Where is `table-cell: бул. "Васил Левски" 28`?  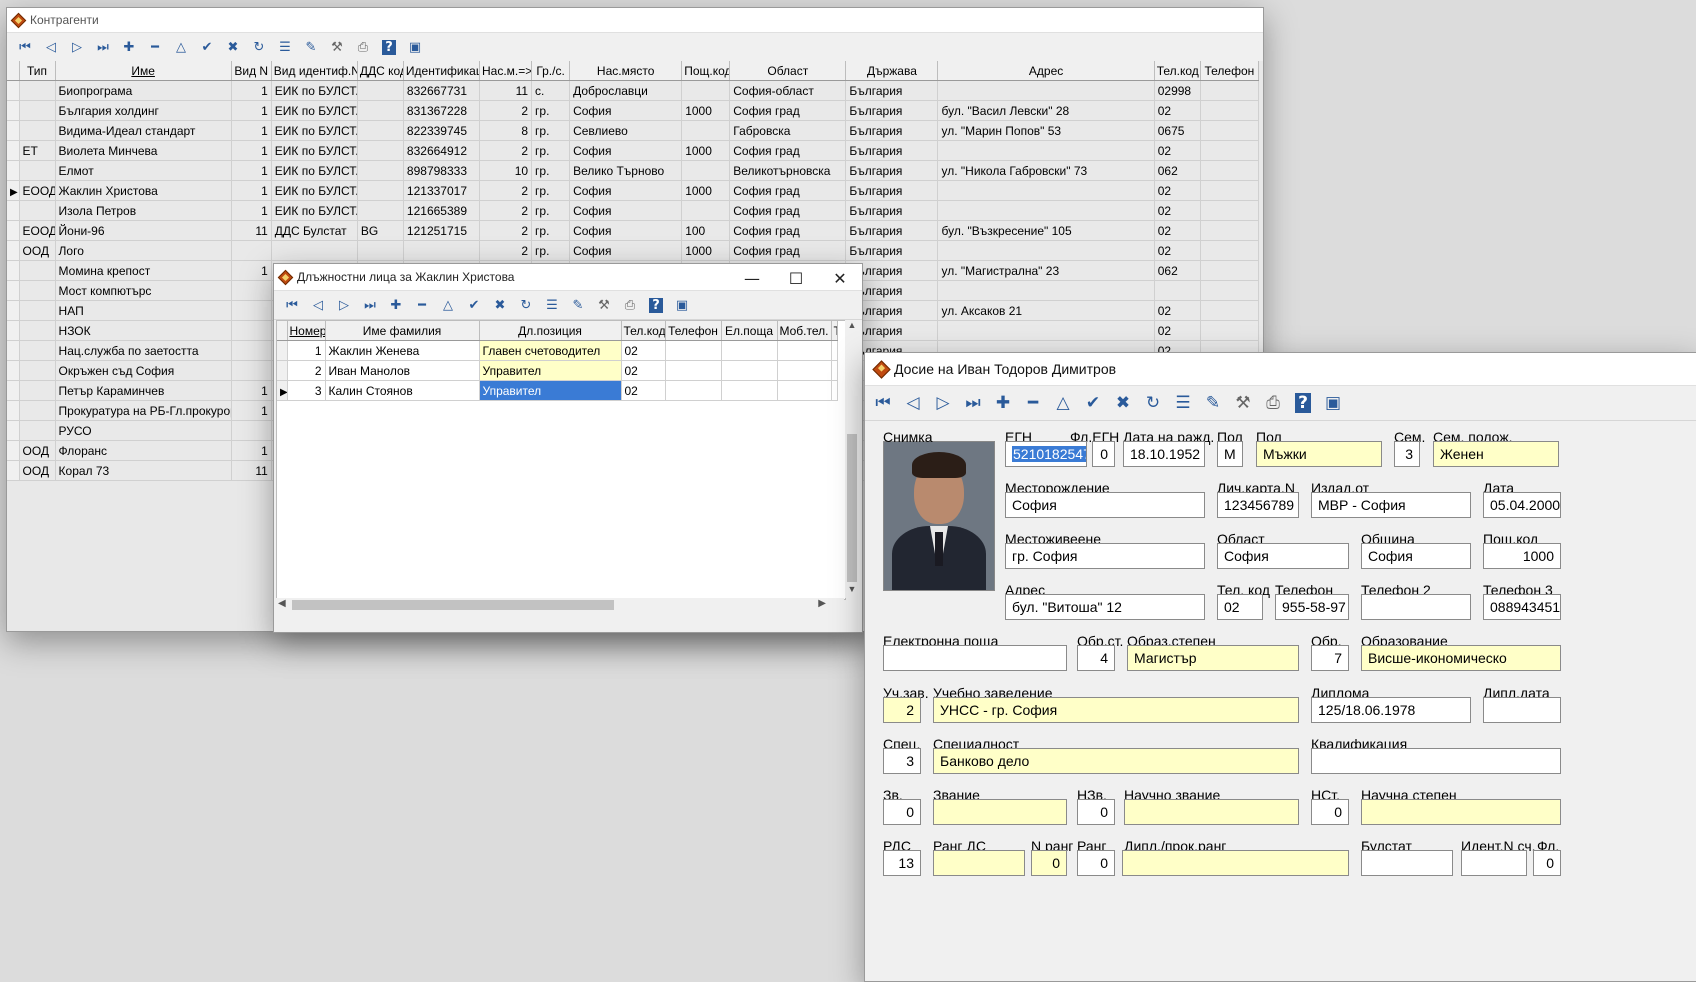 table-cell: бул. "Васил Левски" 28 is located at coordinates (1046, 110).